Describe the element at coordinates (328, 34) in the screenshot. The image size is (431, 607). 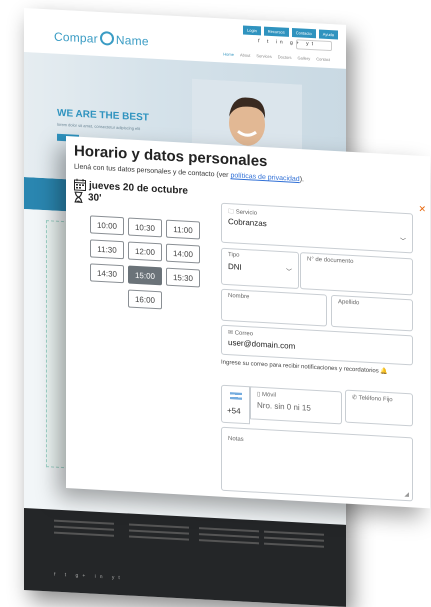
I see `top-link: Ayuda` at that location.